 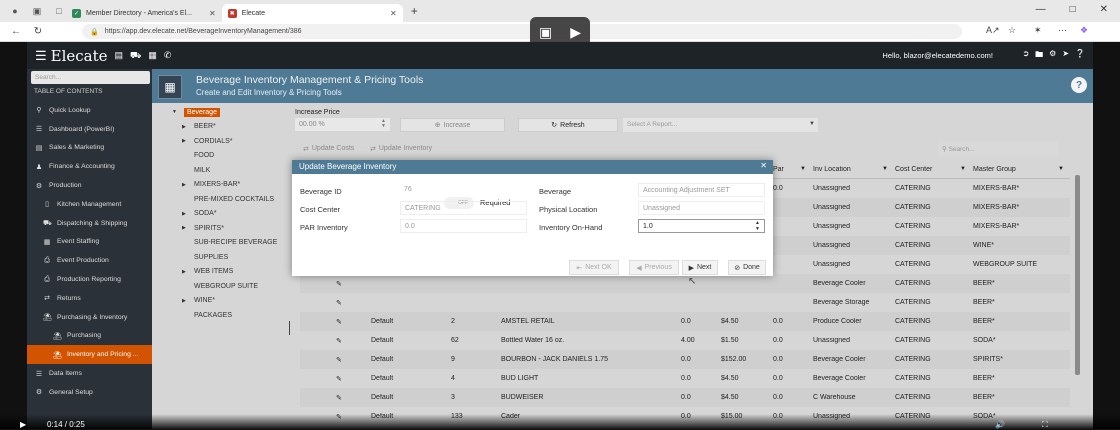 What do you see at coordinates (1104, 9) in the screenshot?
I see `close-window-icon: ✕` at bounding box center [1104, 9].